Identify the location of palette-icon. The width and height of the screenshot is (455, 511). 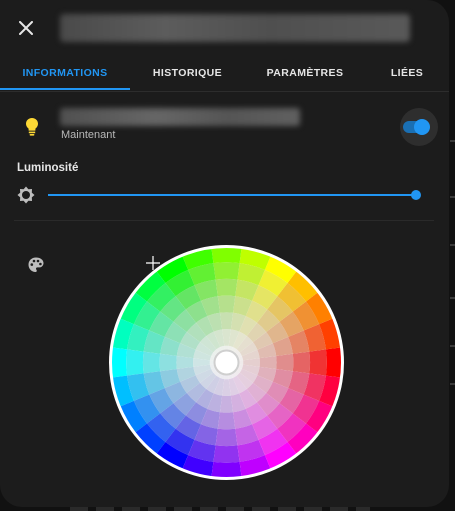
(36, 264).